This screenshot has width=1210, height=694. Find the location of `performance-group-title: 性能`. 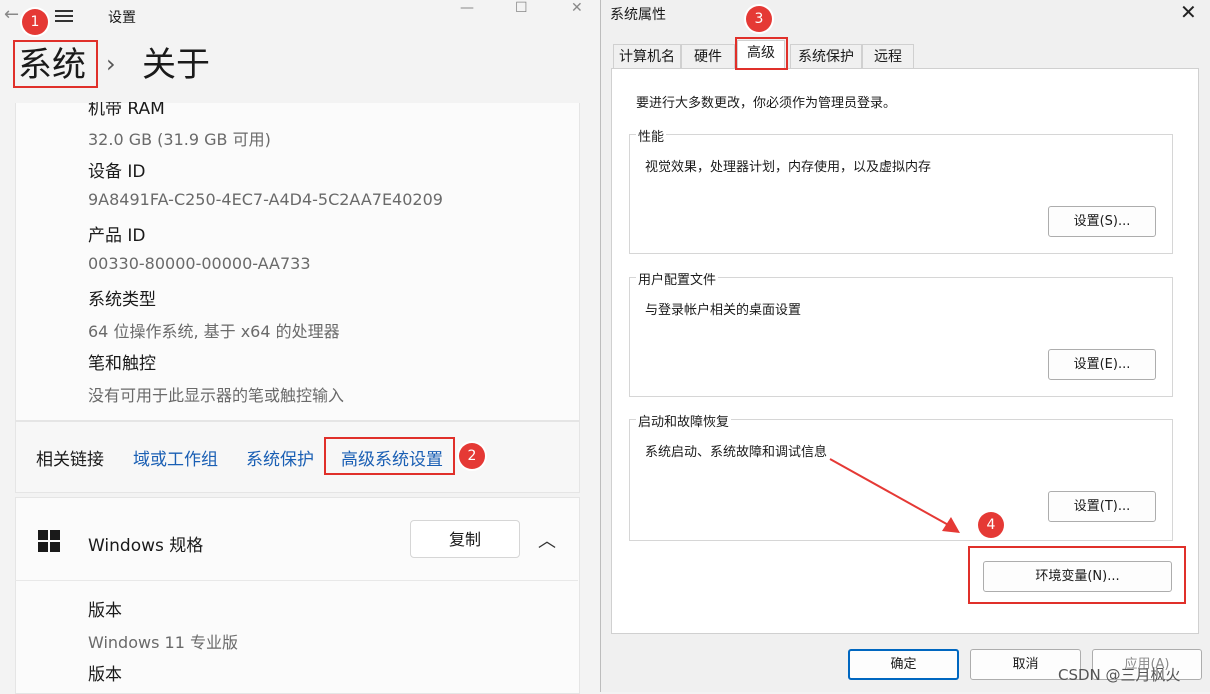

performance-group-title: 性能 is located at coordinates (651, 135).